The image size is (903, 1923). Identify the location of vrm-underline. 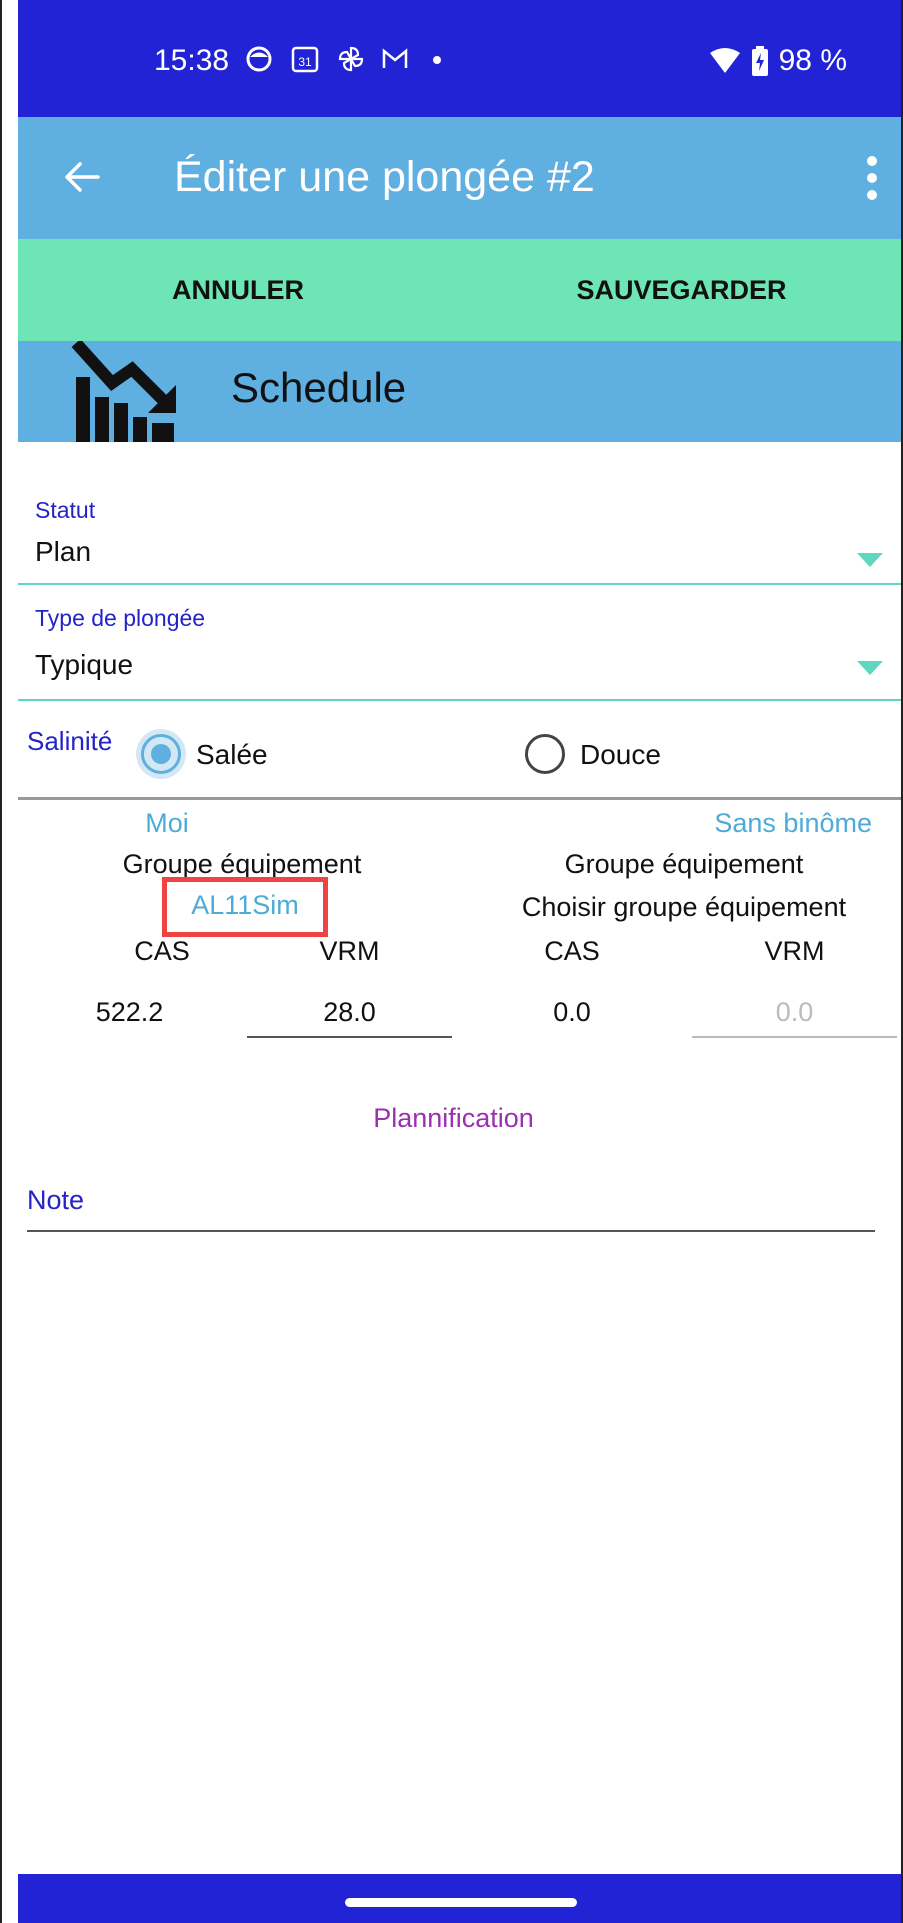
(349, 1037).